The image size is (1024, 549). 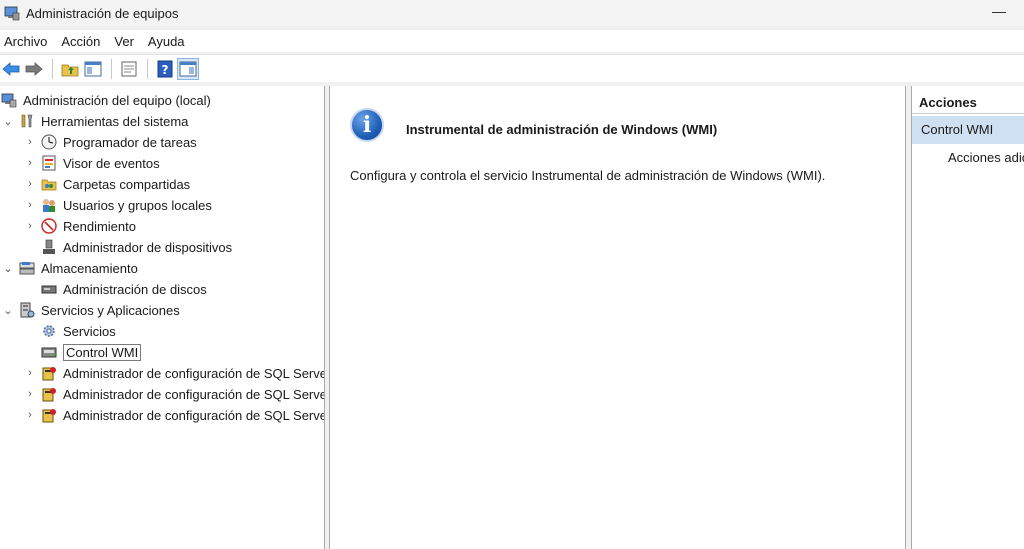 What do you see at coordinates (129, 69) in the screenshot?
I see `properties-icon` at bounding box center [129, 69].